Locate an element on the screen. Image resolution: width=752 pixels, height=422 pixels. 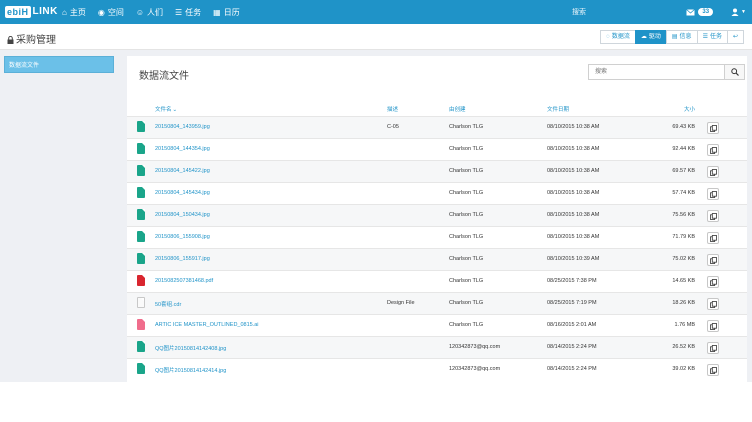
tab-2: ▤ 信息 is located at coordinates (681, 37).